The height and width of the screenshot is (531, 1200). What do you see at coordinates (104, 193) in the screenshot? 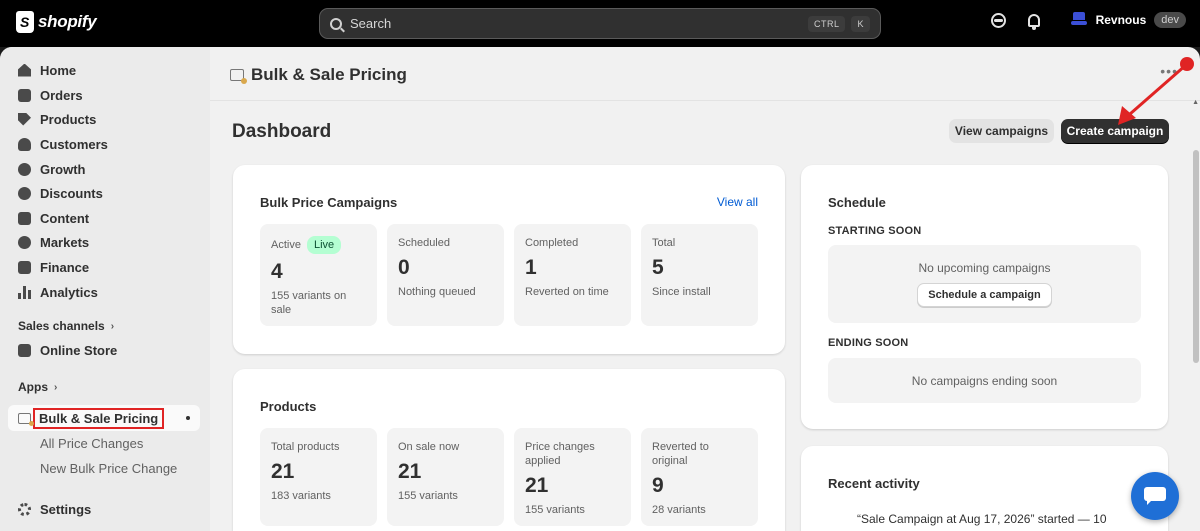
I see `sidebar-item-discounts: Discounts` at bounding box center [104, 193].